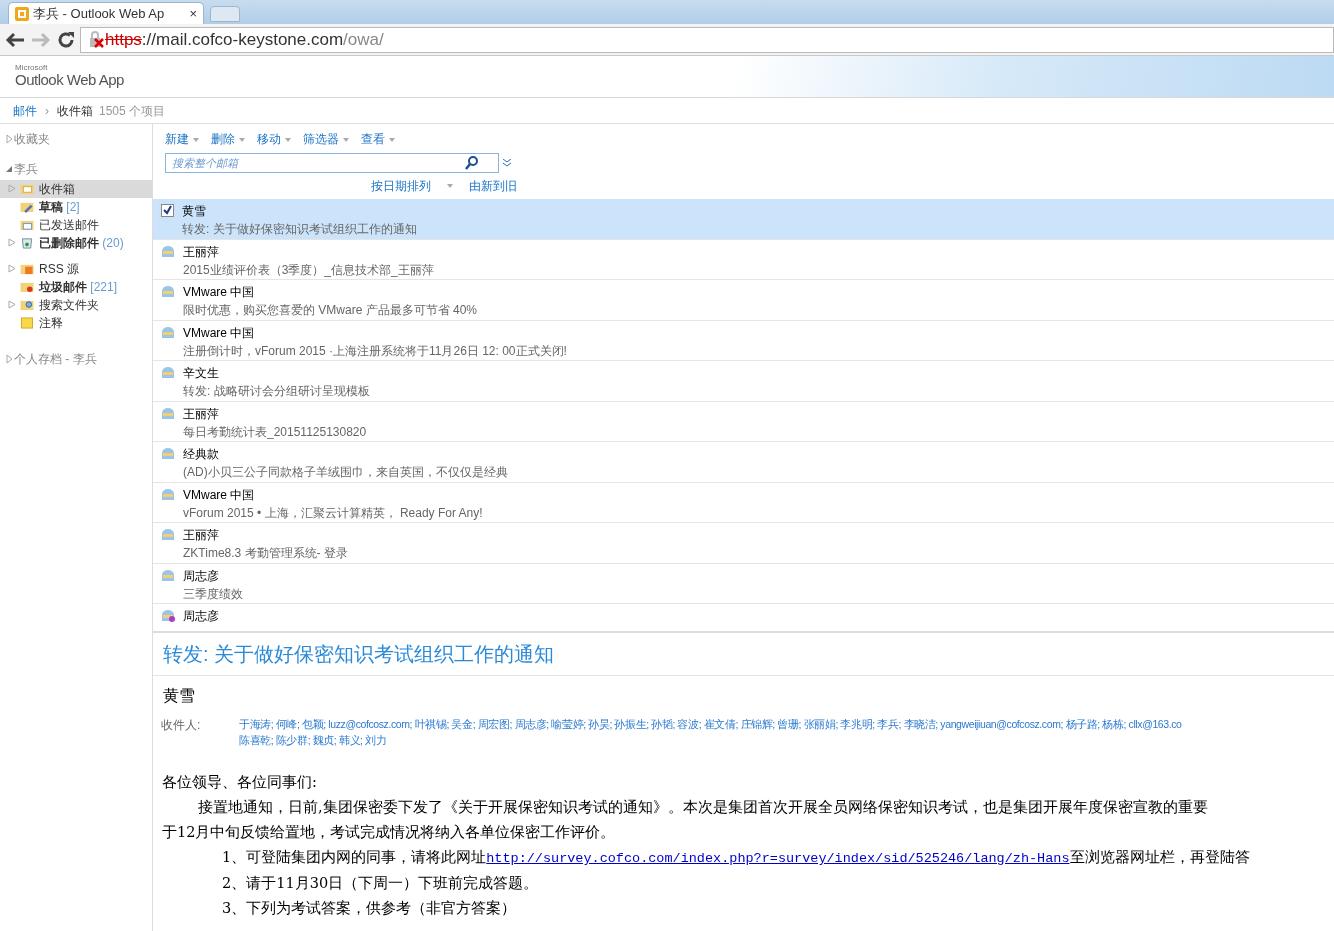 This screenshot has width=1334, height=931. What do you see at coordinates (743, 259) in the screenshot?
I see `message-item: 王丽萍 2015业绩评价表（3季度）_信息技术部_王丽萍` at bounding box center [743, 259].